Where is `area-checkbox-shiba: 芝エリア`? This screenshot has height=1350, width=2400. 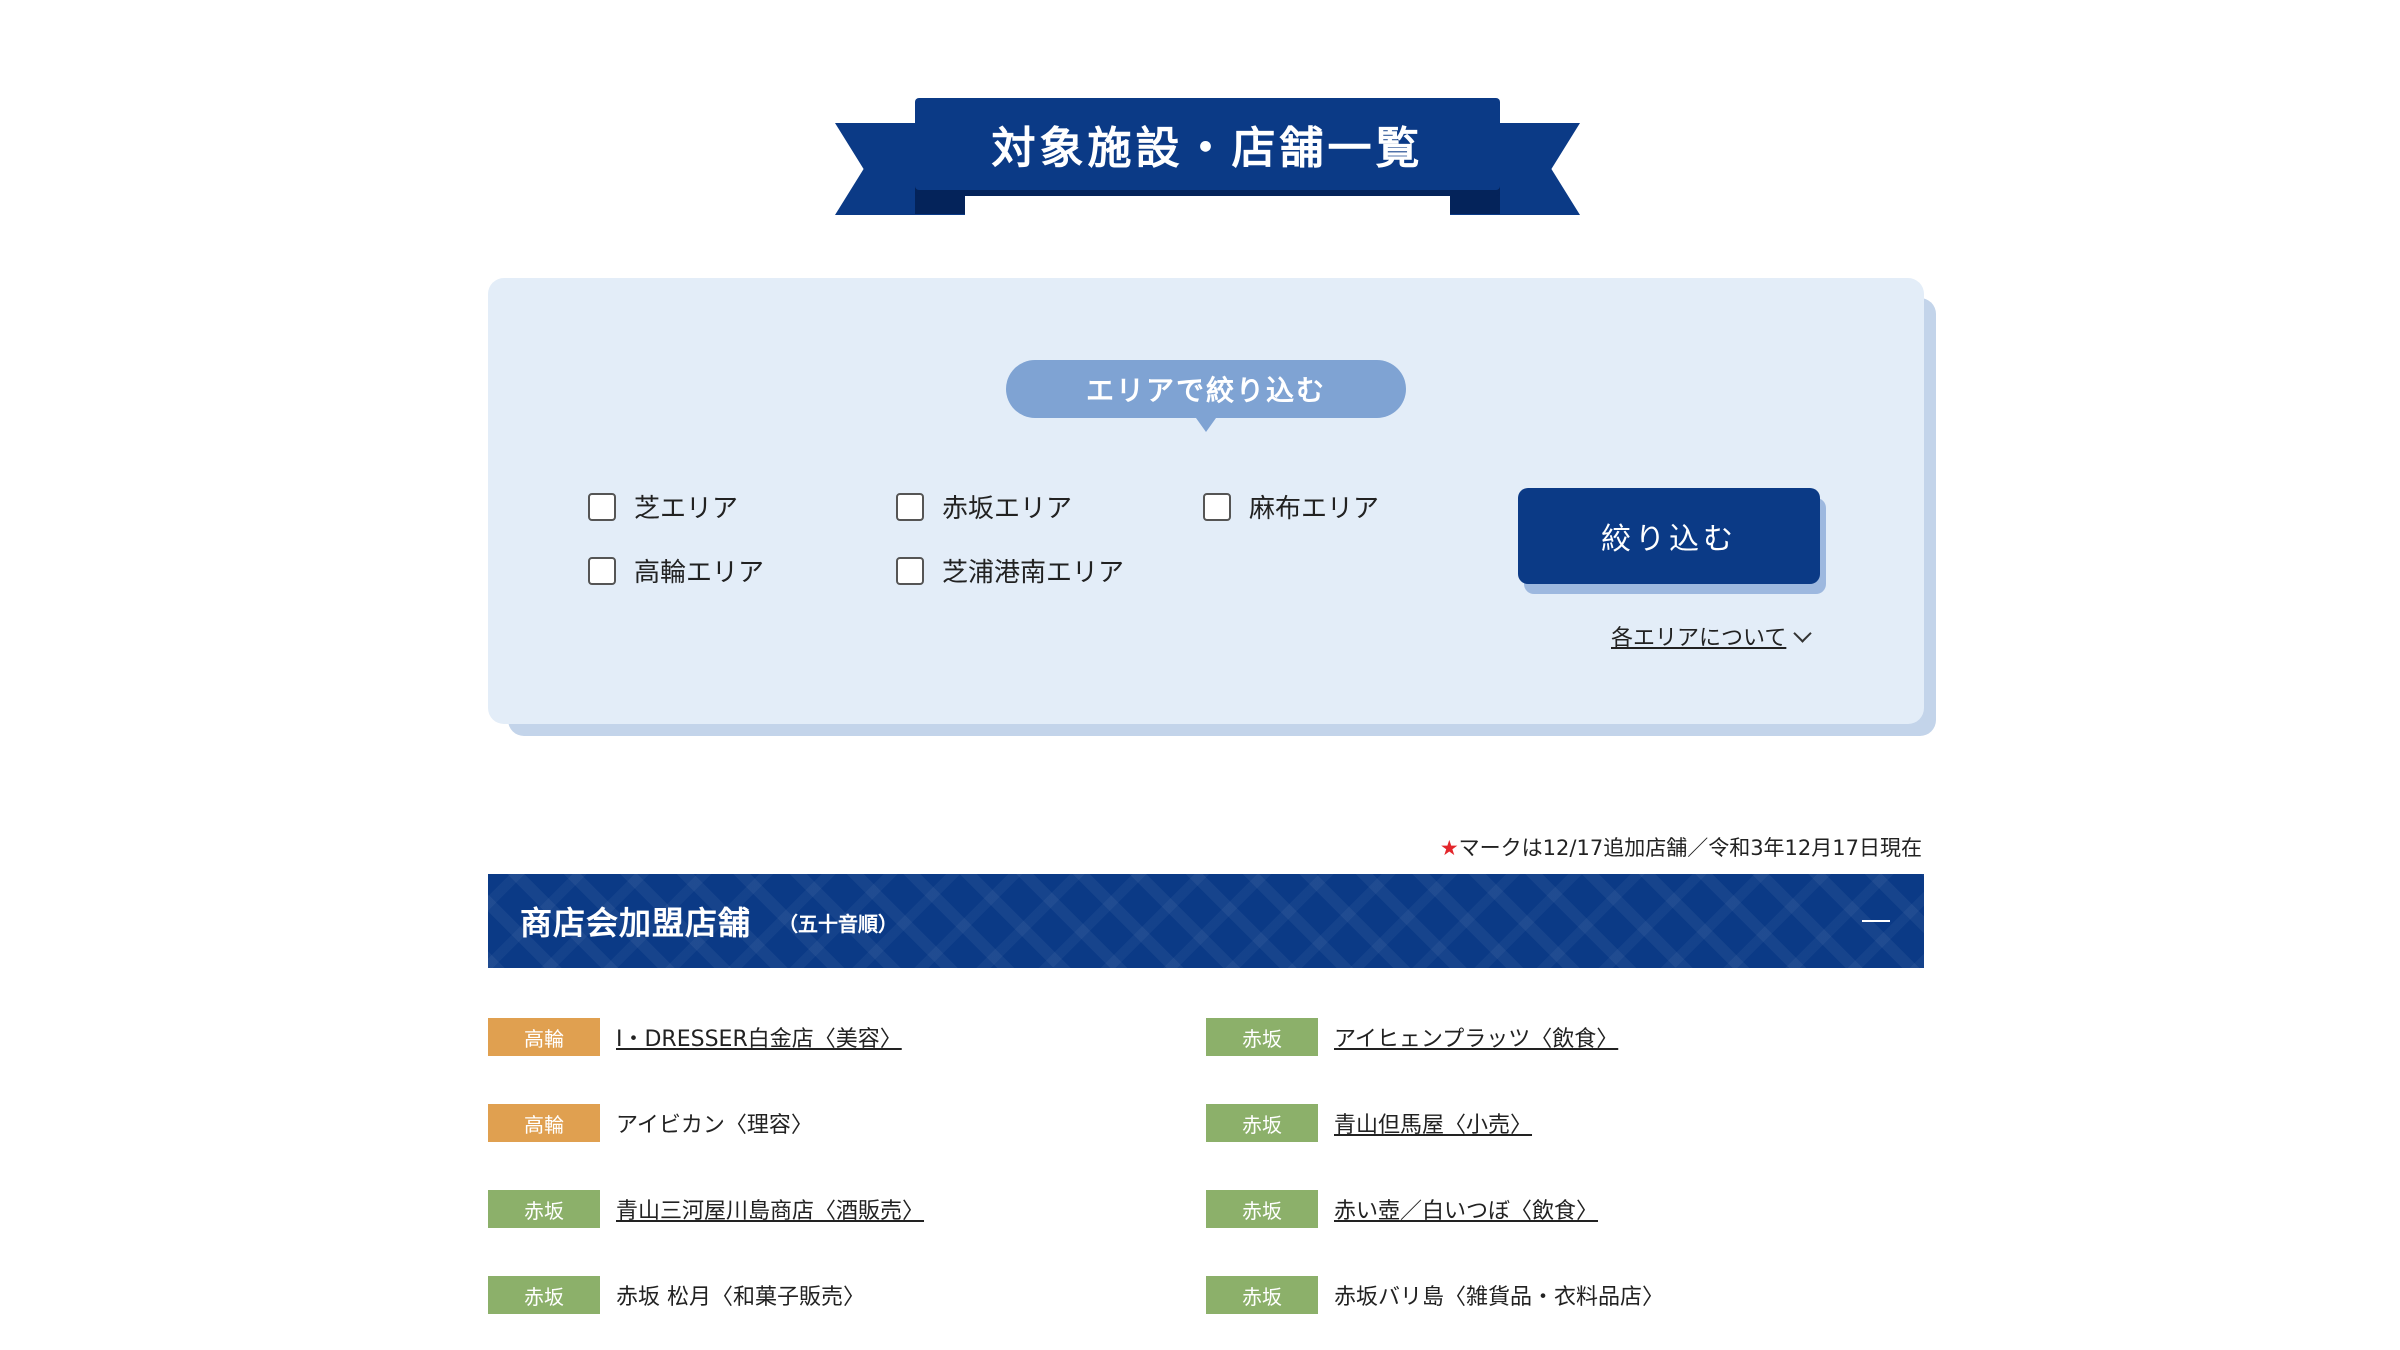 area-checkbox-shiba: 芝エリア is located at coordinates (663, 506).